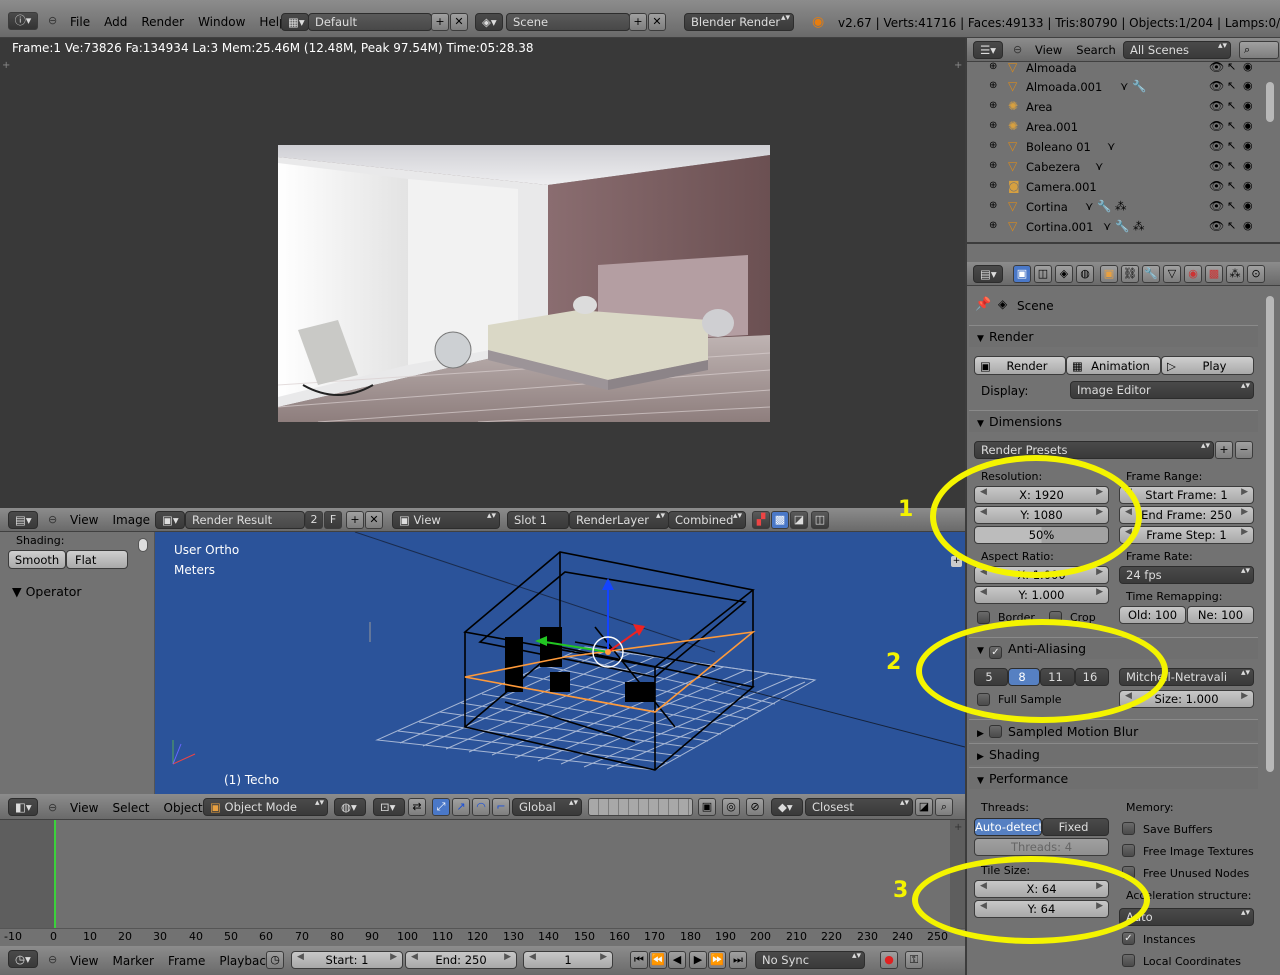 The image size is (1280, 975). What do you see at coordinates (131, 520) in the screenshot?
I see `menu-image: Image` at bounding box center [131, 520].